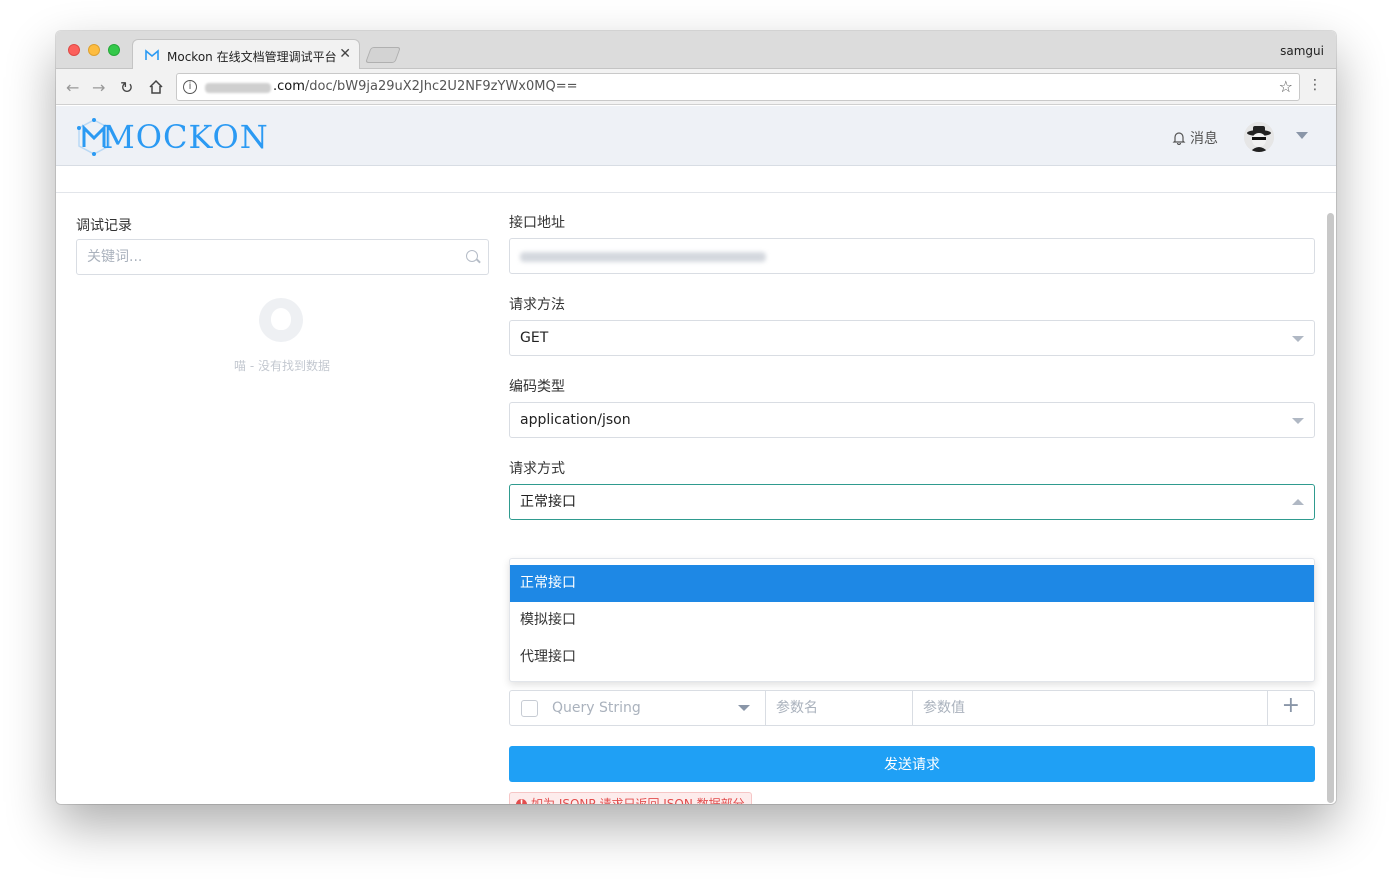 The width and height of the screenshot is (1392, 884). I want to click on messages-label: 消息, so click(1204, 139).